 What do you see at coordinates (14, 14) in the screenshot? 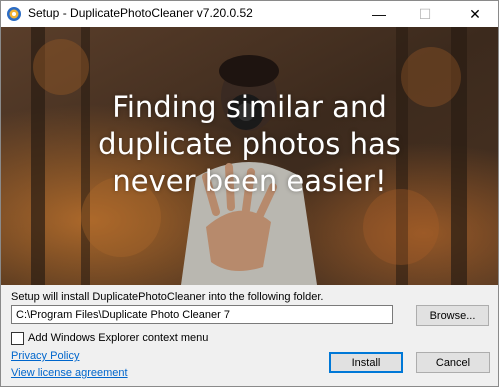
I see `app-icon` at bounding box center [14, 14].